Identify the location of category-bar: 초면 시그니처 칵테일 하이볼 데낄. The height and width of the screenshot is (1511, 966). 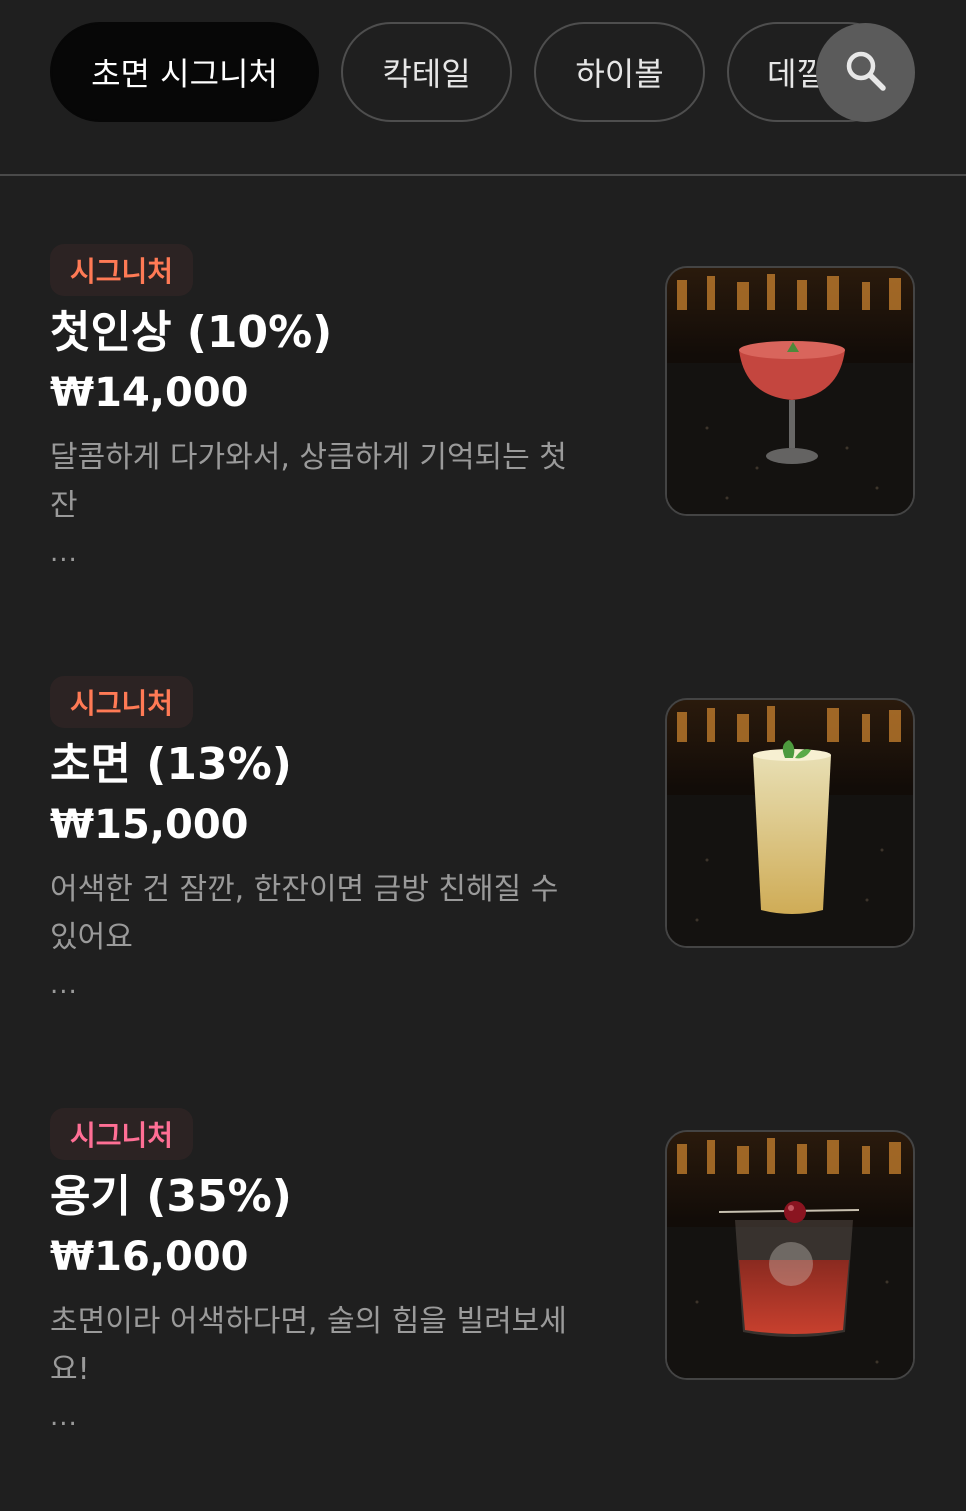
(483, 88).